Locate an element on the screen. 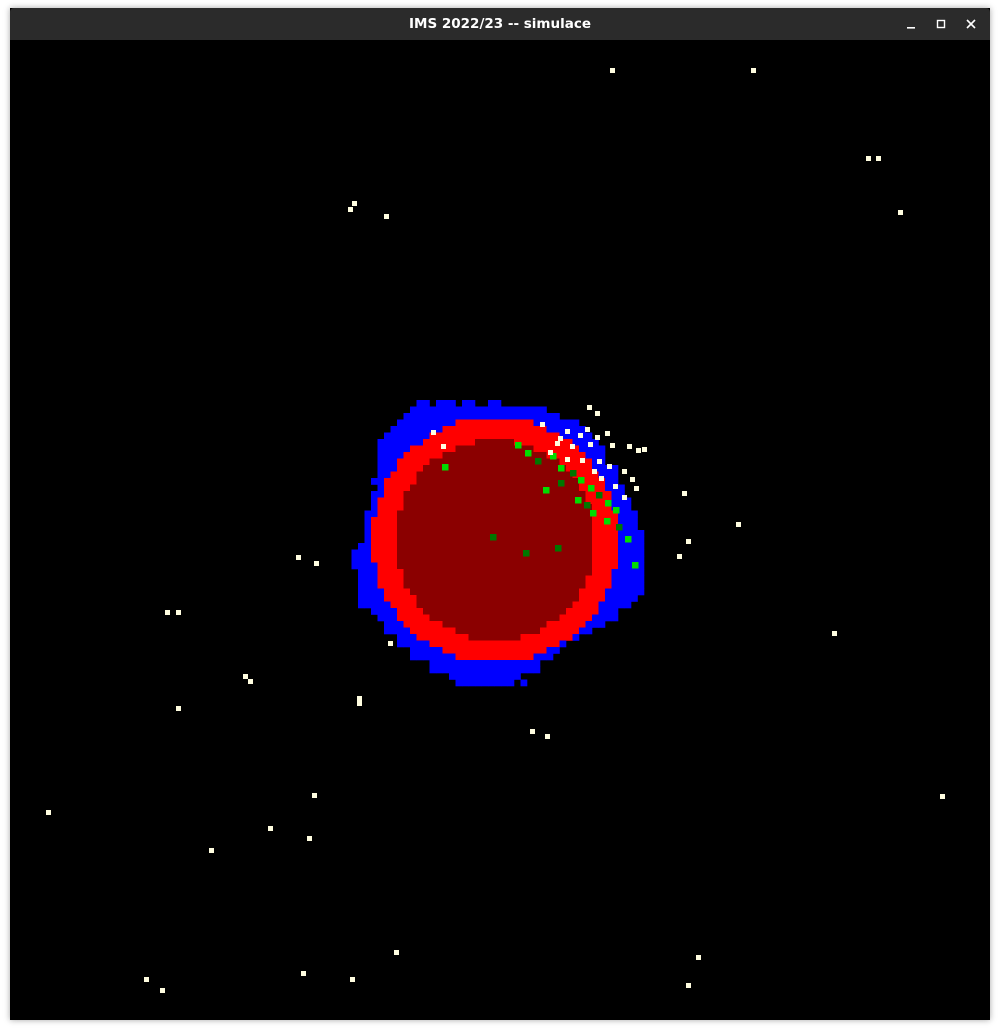 The image size is (1000, 1031). close-button is located at coordinates (971, 24).